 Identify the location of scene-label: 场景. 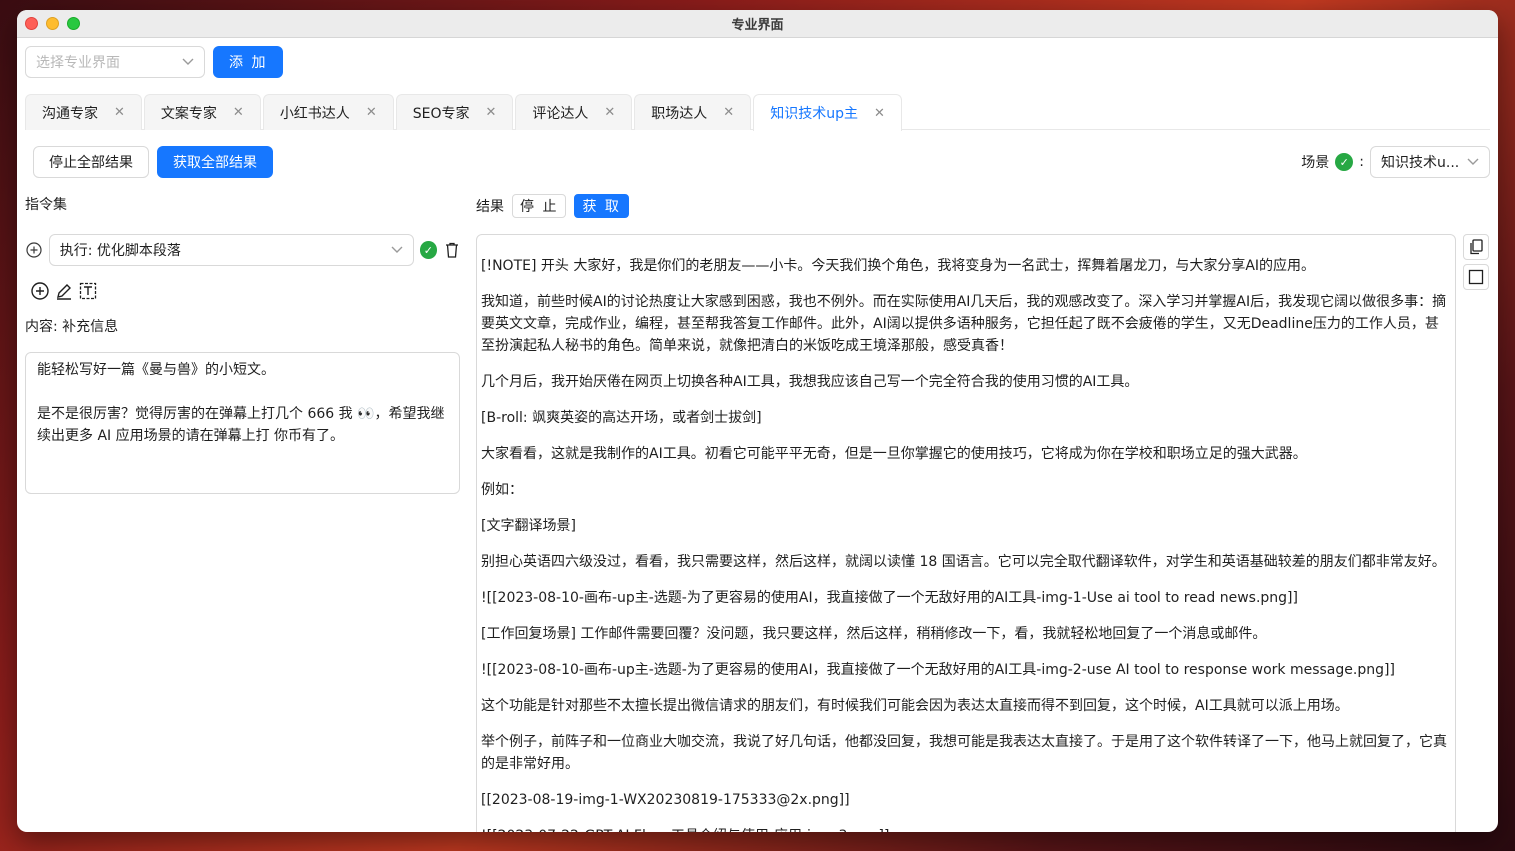
(1315, 163).